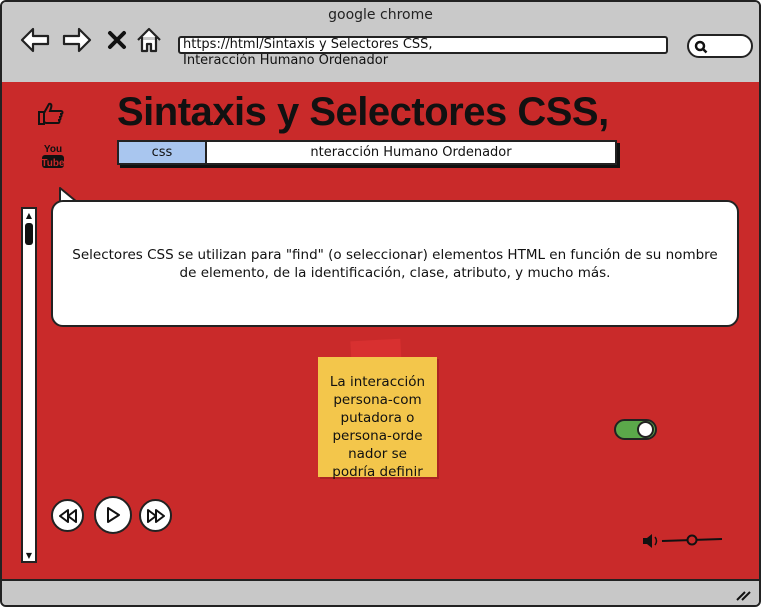 The image size is (763, 609). What do you see at coordinates (645, 429) in the screenshot?
I see `toggle-knob` at bounding box center [645, 429].